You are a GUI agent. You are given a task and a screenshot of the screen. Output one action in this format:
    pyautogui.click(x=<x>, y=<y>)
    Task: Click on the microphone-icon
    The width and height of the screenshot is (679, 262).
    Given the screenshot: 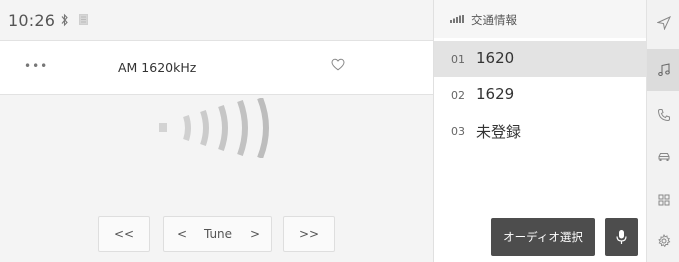 What is the action you would take?
    pyautogui.click(x=621, y=237)
    